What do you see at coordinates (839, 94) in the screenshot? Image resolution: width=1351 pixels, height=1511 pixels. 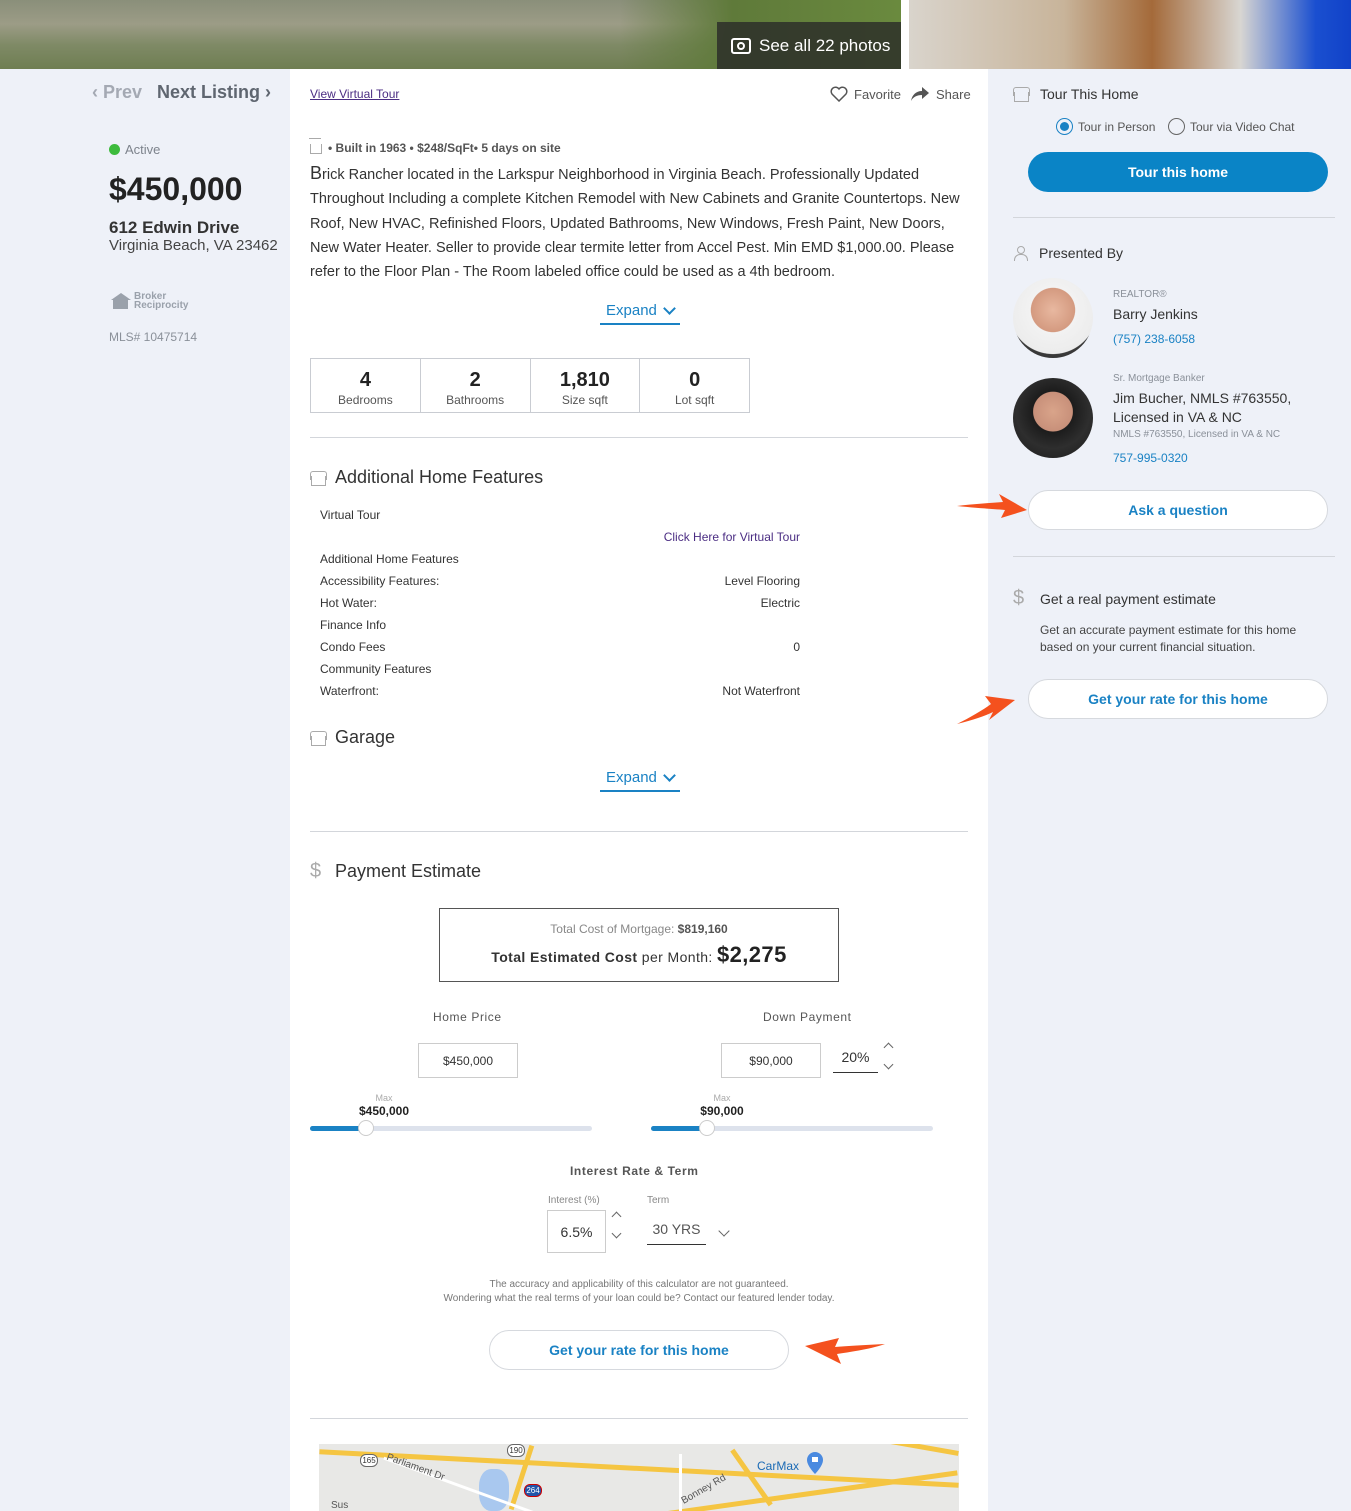 I see `heart-icon` at bounding box center [839, 94].